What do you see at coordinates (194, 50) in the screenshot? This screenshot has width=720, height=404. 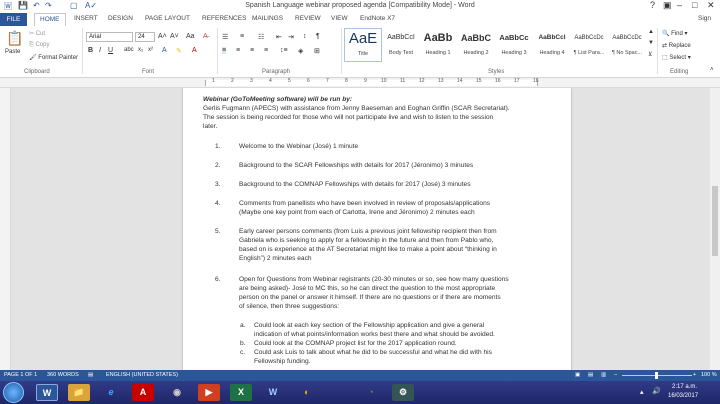 I see `font-color-icon: A` at bounding box center [194, 50].